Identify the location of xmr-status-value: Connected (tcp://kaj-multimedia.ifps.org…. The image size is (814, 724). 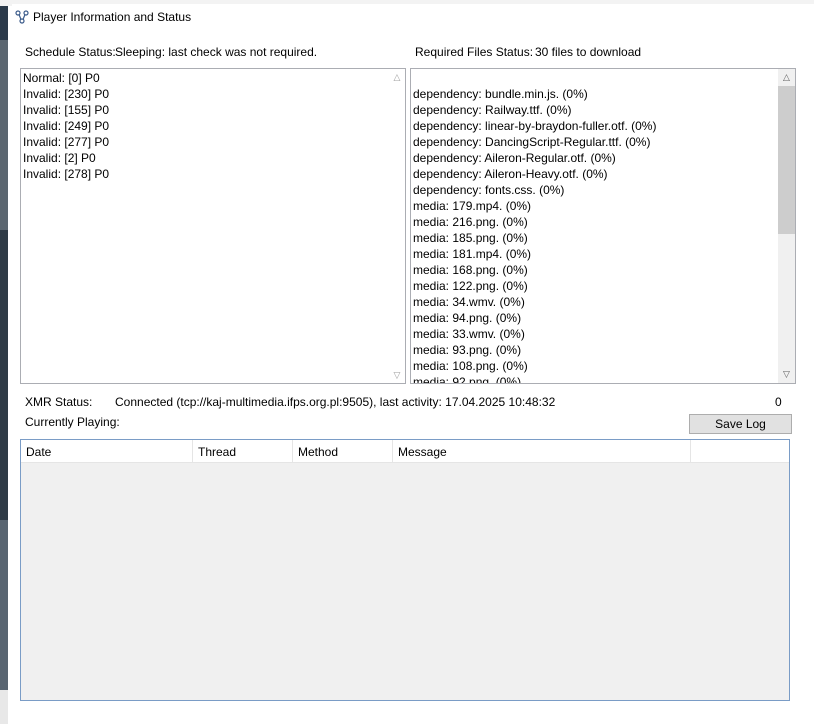
(335, 402).